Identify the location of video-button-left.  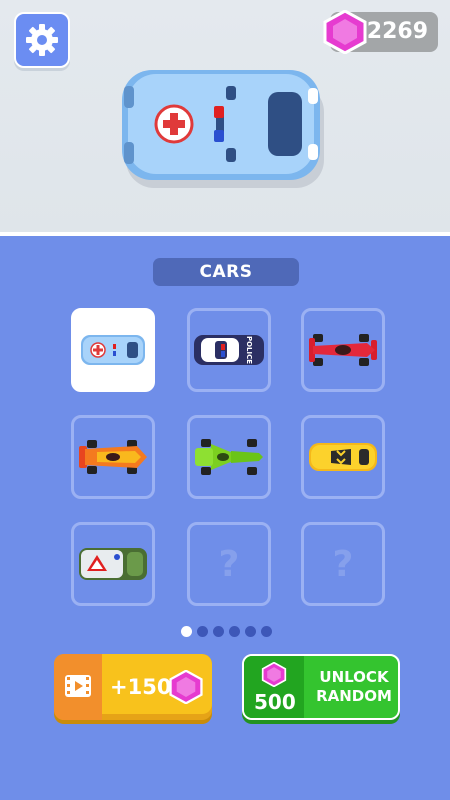
(78, 687).